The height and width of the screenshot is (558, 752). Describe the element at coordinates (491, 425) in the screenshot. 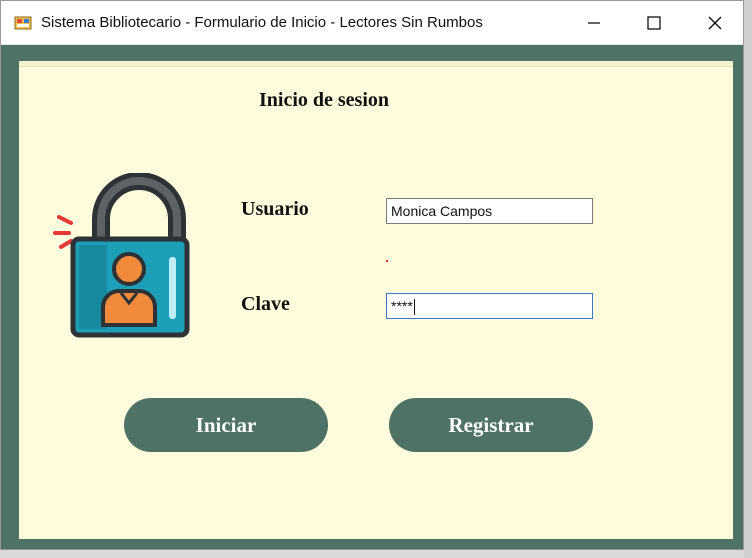

I see `register-button: Registrar` at that location.